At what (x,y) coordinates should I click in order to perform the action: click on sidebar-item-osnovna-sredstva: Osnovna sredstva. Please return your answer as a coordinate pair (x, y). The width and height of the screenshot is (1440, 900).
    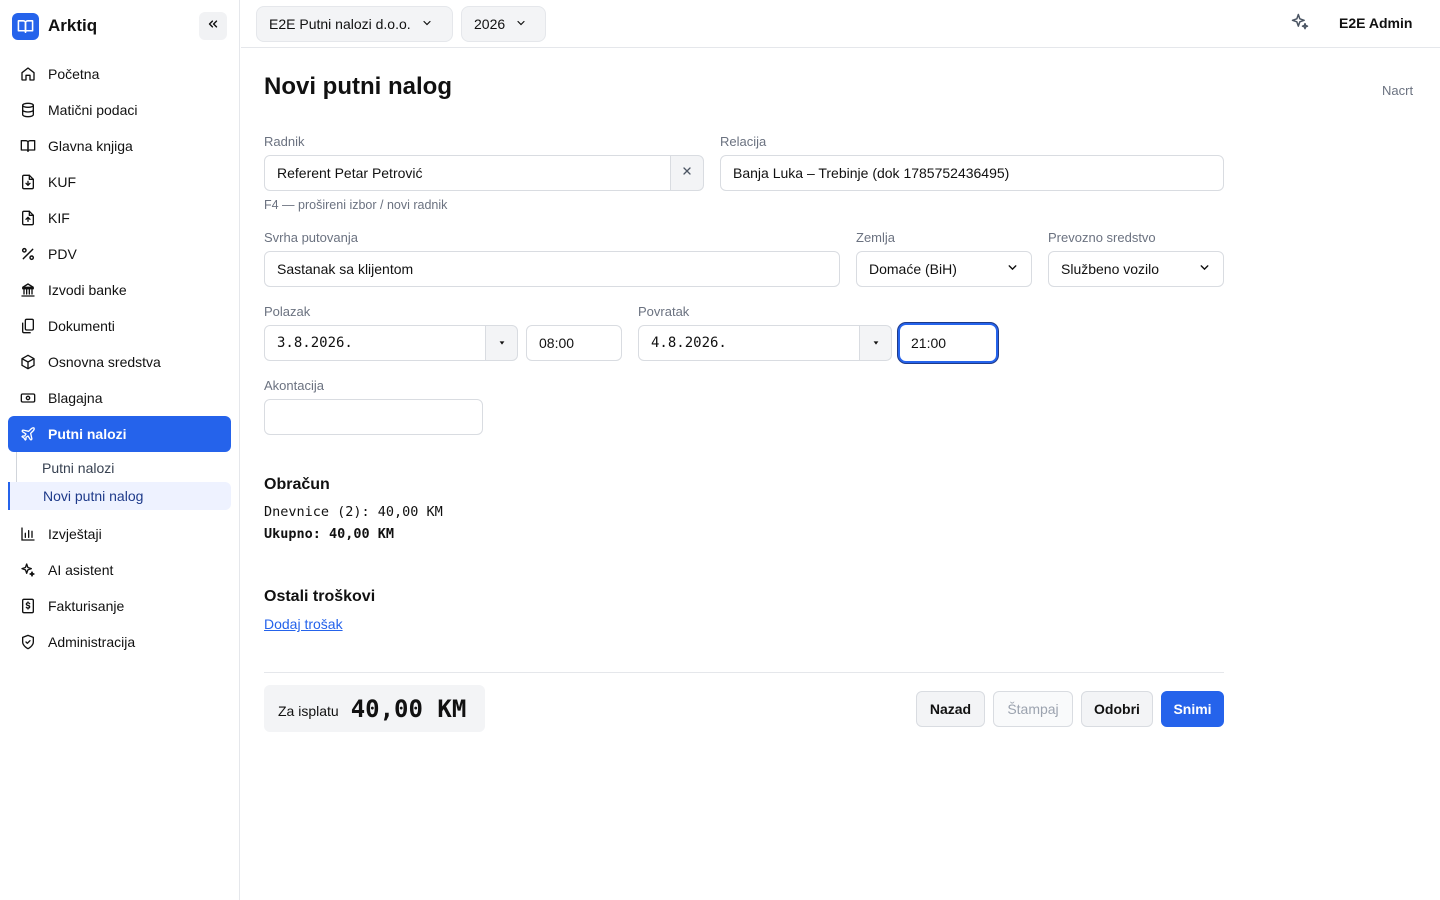
    Looking at the image, I should click on (119, 362).